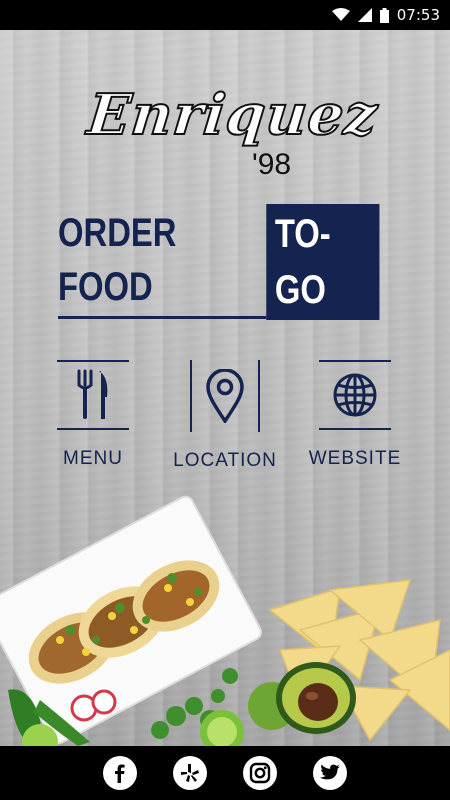 The width and height of the screenshot is (450, 800). What do you see at coordinates (162, 262) in the screenshot?
I see `headline-order-food: ORDER FOOD` at bounding box center [162, 262].